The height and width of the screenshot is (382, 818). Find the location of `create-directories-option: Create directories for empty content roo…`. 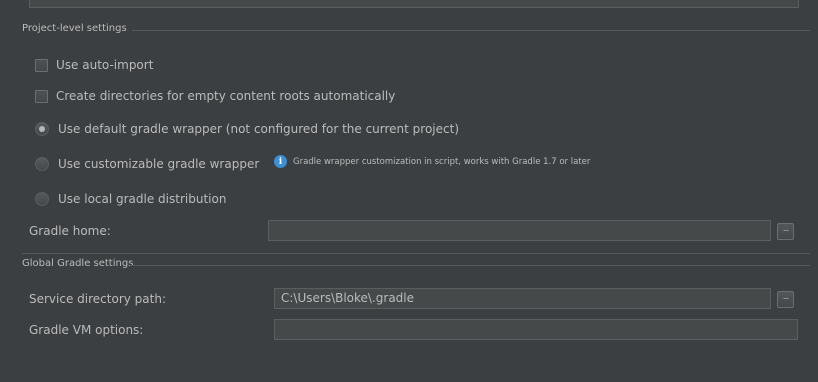

create-directories-option: Create directories for empty content roo… is located at coordinates (215, 96).